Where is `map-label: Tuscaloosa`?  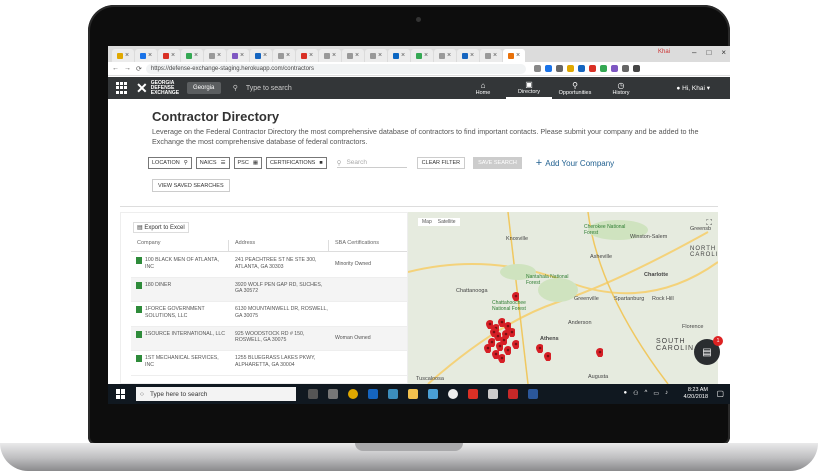 map-label: Tuscaloosa is located at coordinates (430, 379).